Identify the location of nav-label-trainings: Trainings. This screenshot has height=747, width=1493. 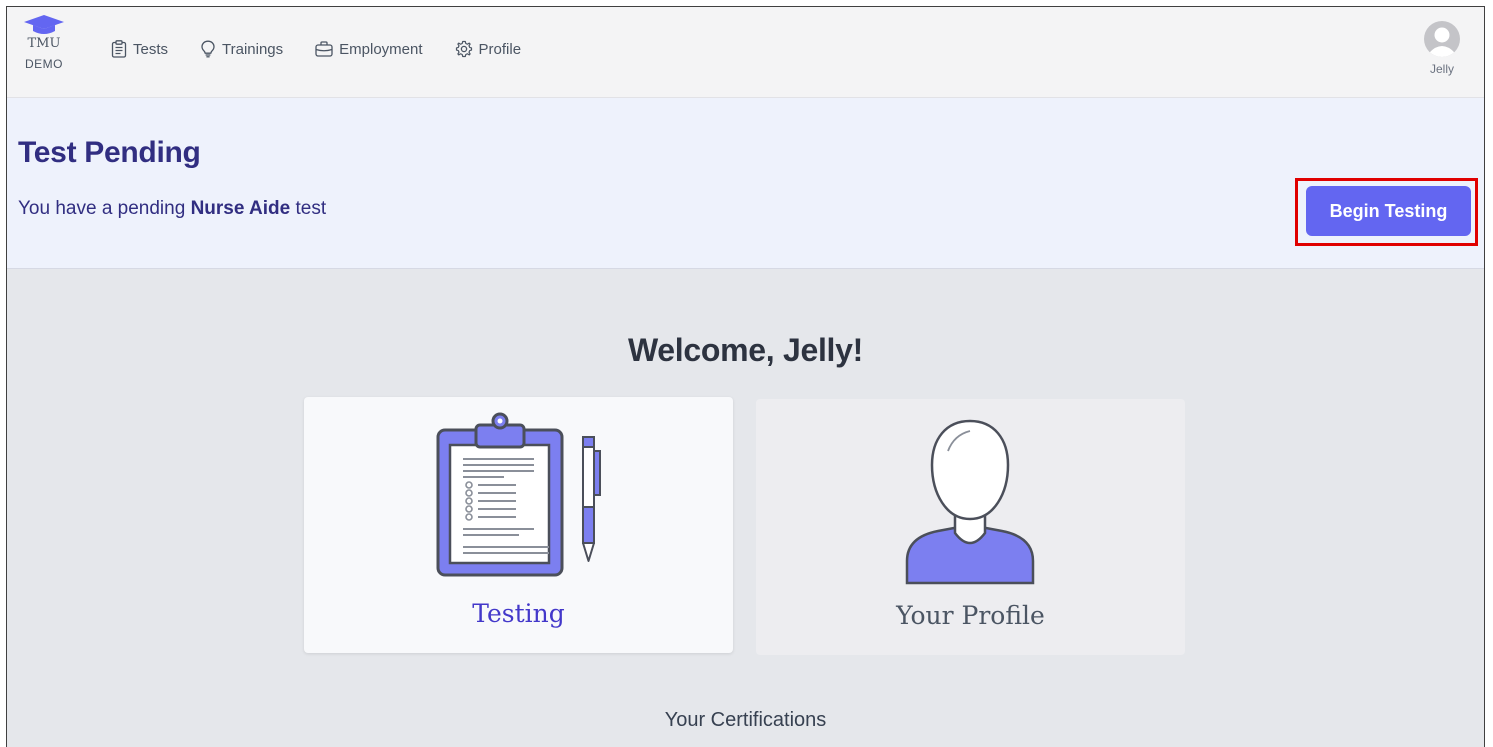
(253, 49).